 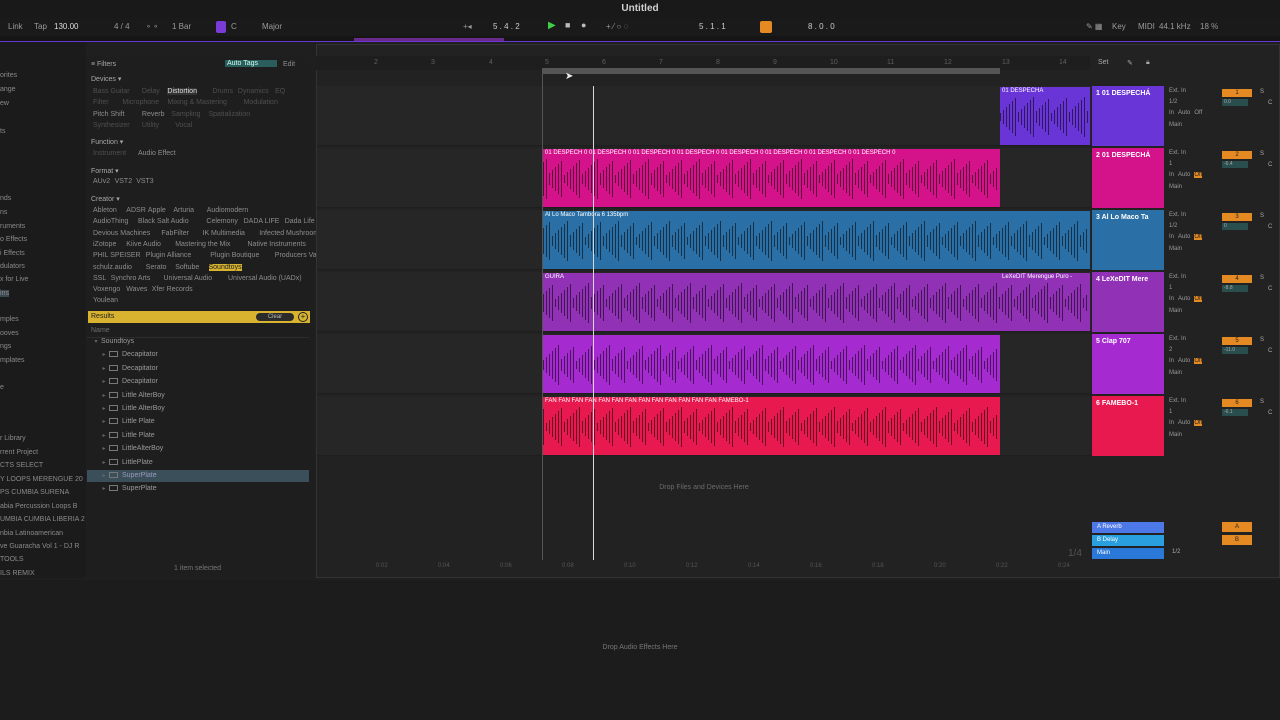 I want to click on filter-chip: IK Multimedia, so click(x=224, y=233).